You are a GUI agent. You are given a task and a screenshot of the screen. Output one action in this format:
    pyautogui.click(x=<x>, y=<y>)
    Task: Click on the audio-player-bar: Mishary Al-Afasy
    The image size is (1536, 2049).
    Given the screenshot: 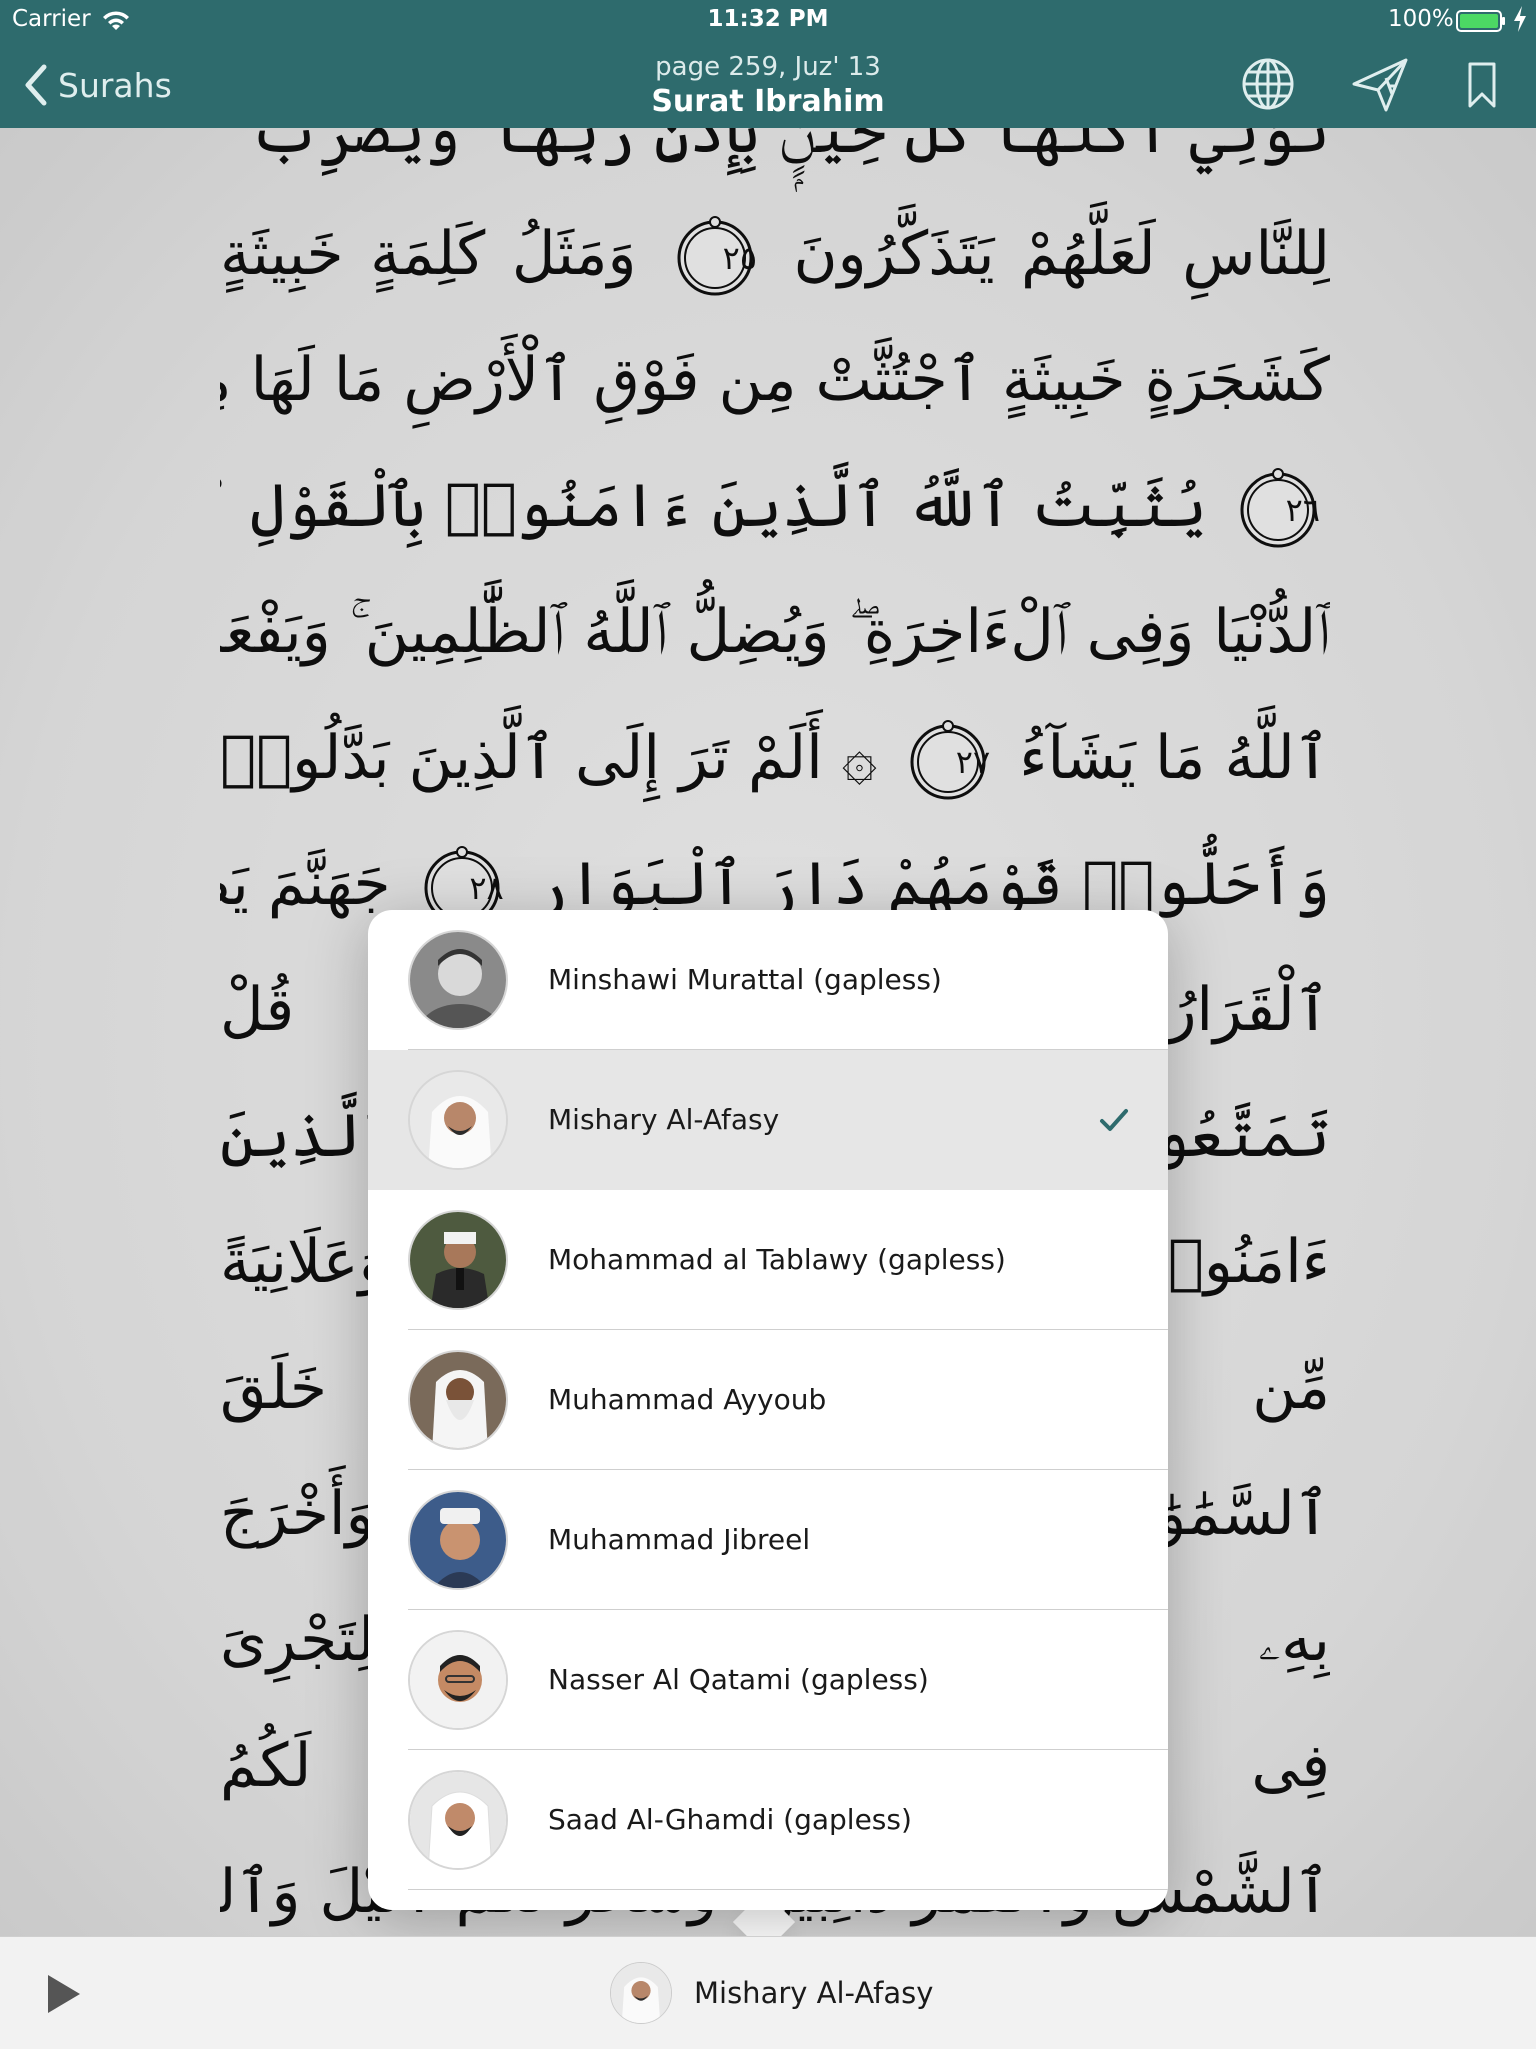 What is the action you would take?
    pyautogui.click(x=768, y=1992)
    